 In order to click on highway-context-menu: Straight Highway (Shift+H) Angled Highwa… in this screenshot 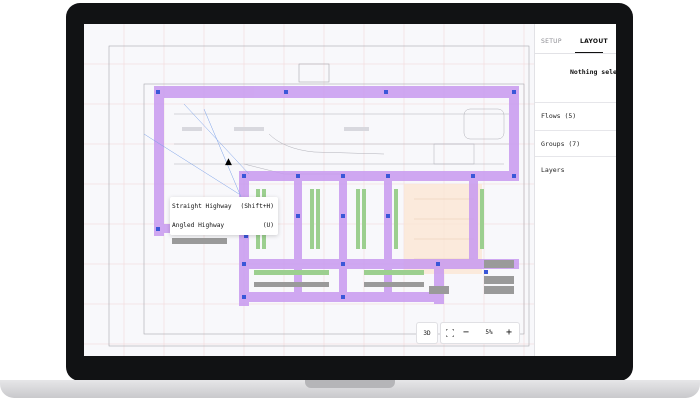, I will do `click(224, 216)`.